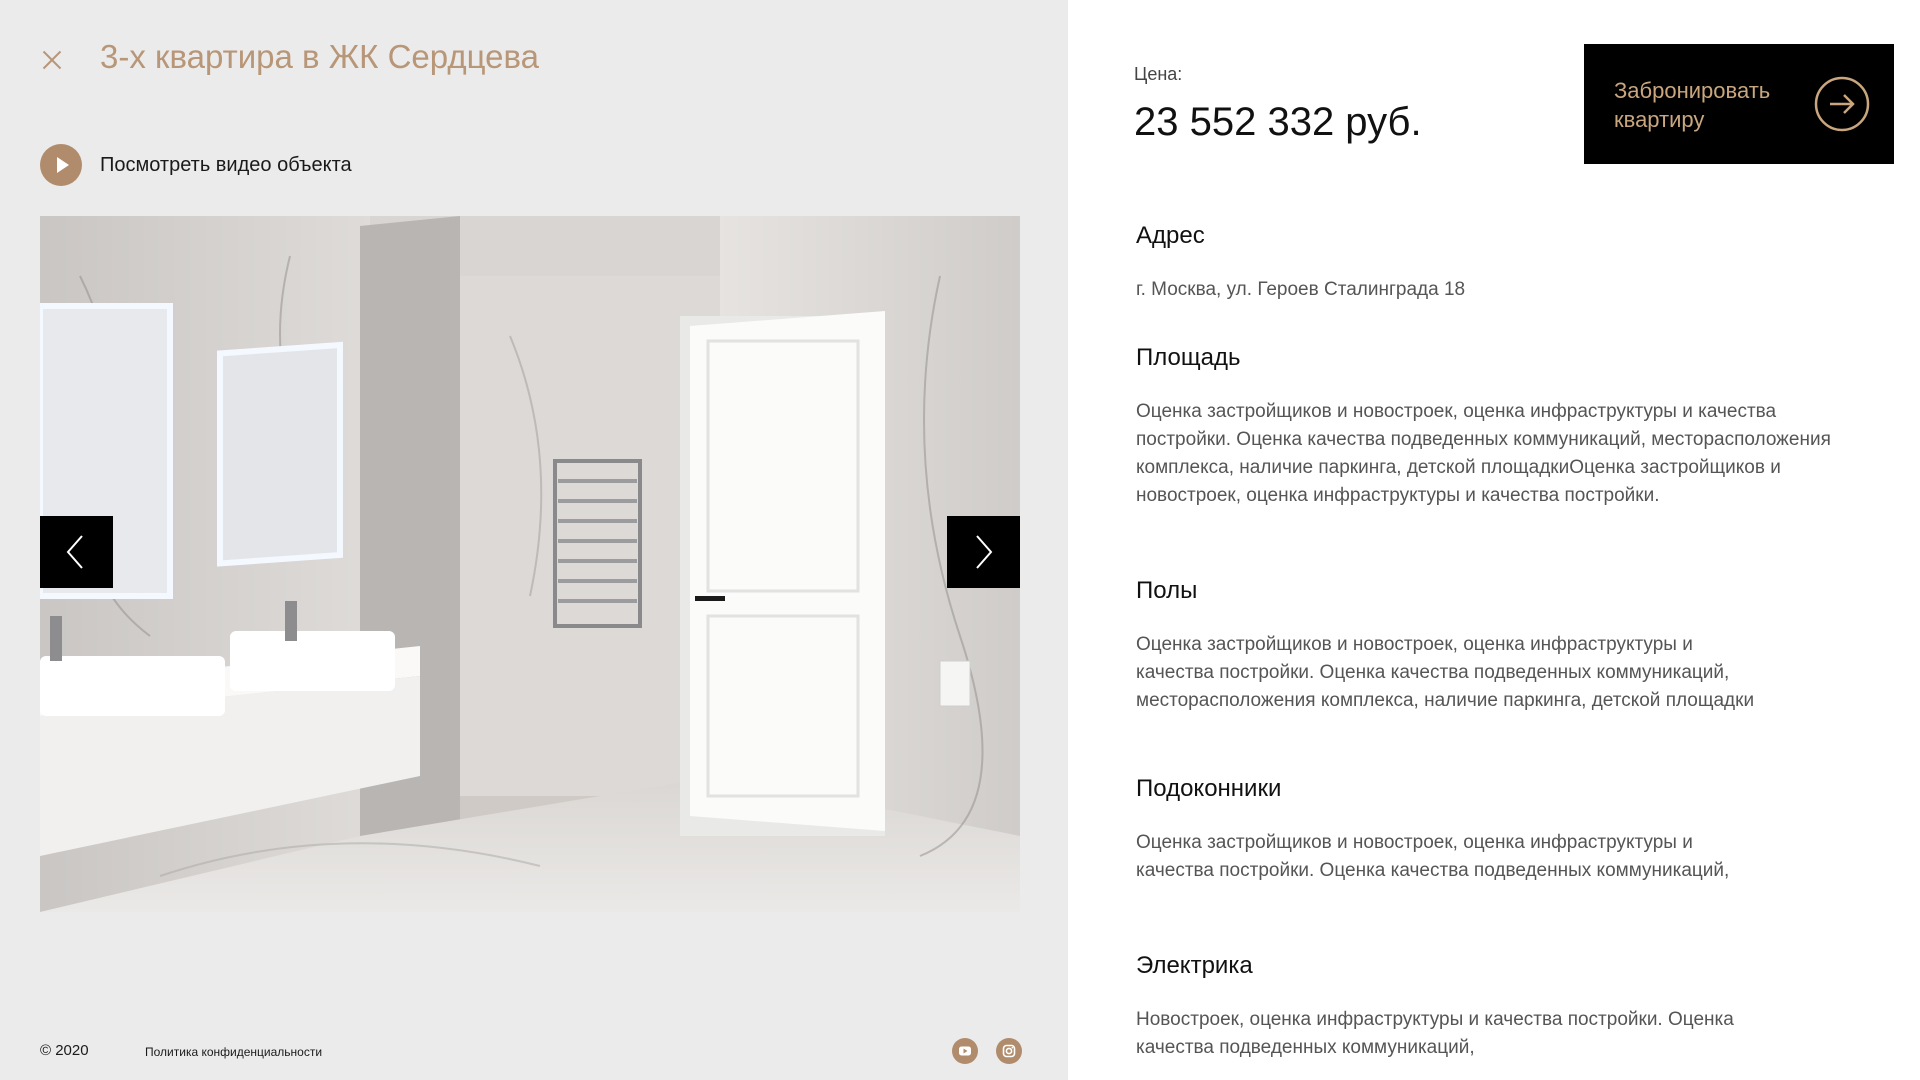 The image size is (1920, 1080). I want to click on play-icon, so click(61, 165).